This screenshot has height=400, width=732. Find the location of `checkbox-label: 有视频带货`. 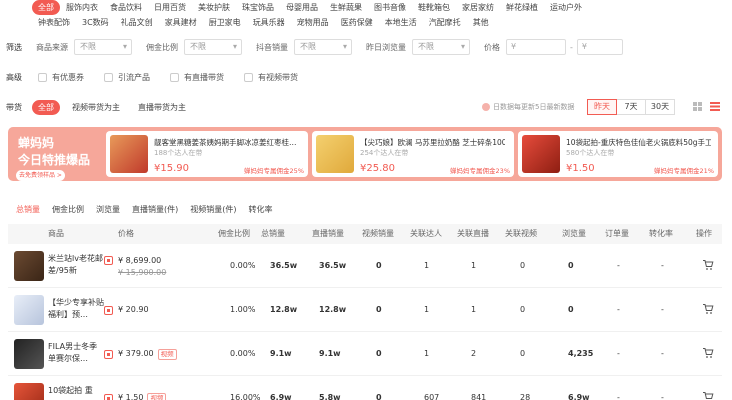

checkbox-label: 有视频带货 is located at coordinates (278, 77).